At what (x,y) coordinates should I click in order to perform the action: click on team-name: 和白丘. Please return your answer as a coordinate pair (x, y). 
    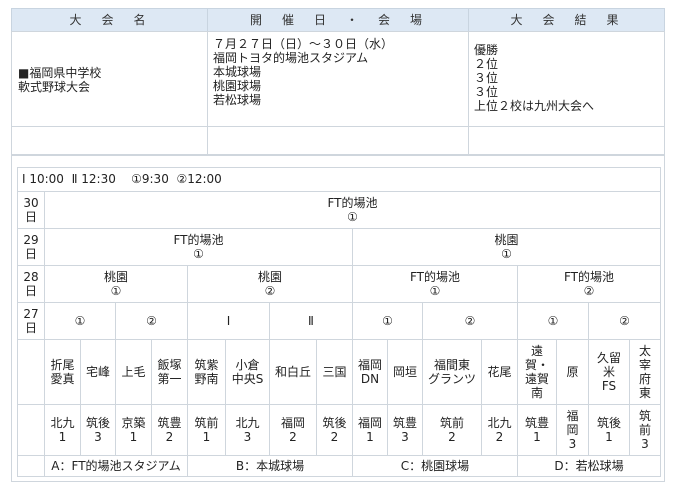
    Looking at the image, I should click on (293, 372).